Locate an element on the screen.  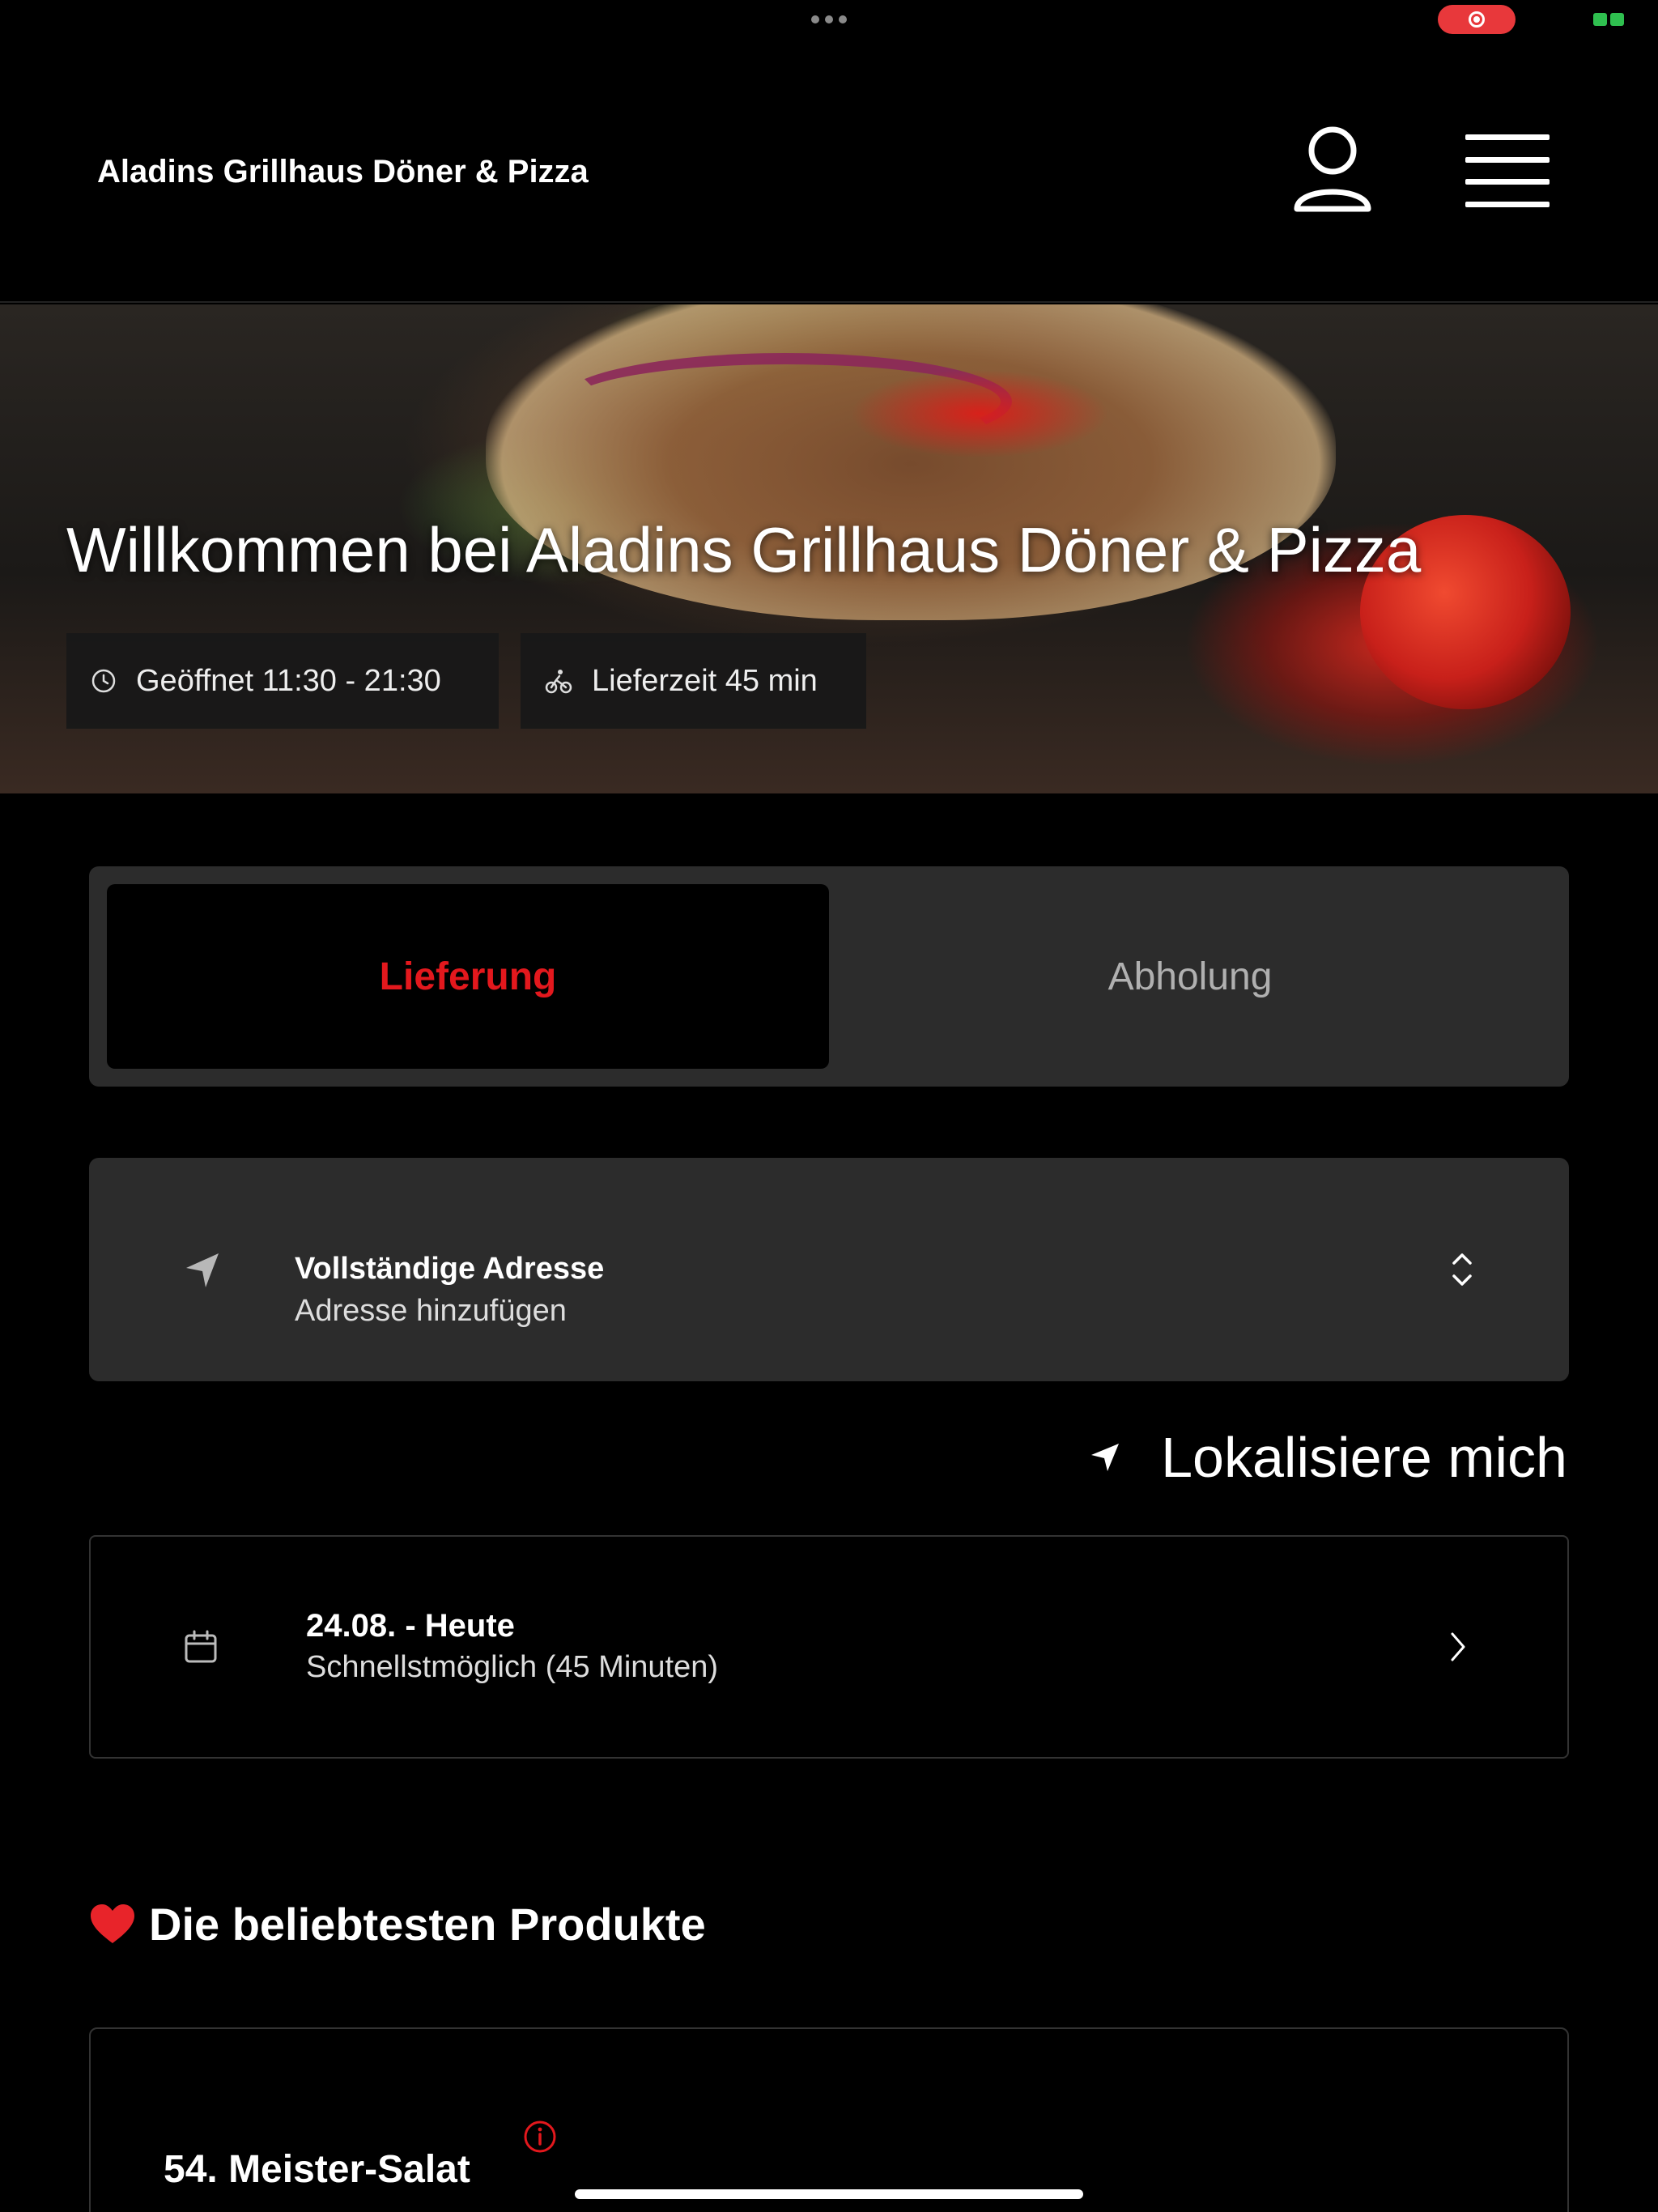
chevron-right-icon is located at coordinates (1458, 1647).